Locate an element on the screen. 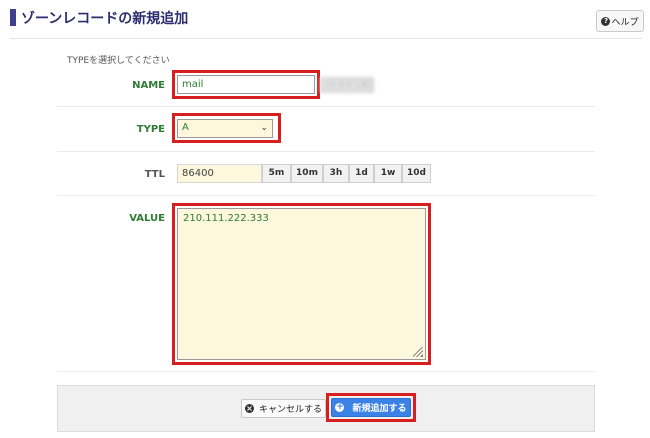 The image size is (650, 438). title-accent-bar is located at coordinates (13, 17).